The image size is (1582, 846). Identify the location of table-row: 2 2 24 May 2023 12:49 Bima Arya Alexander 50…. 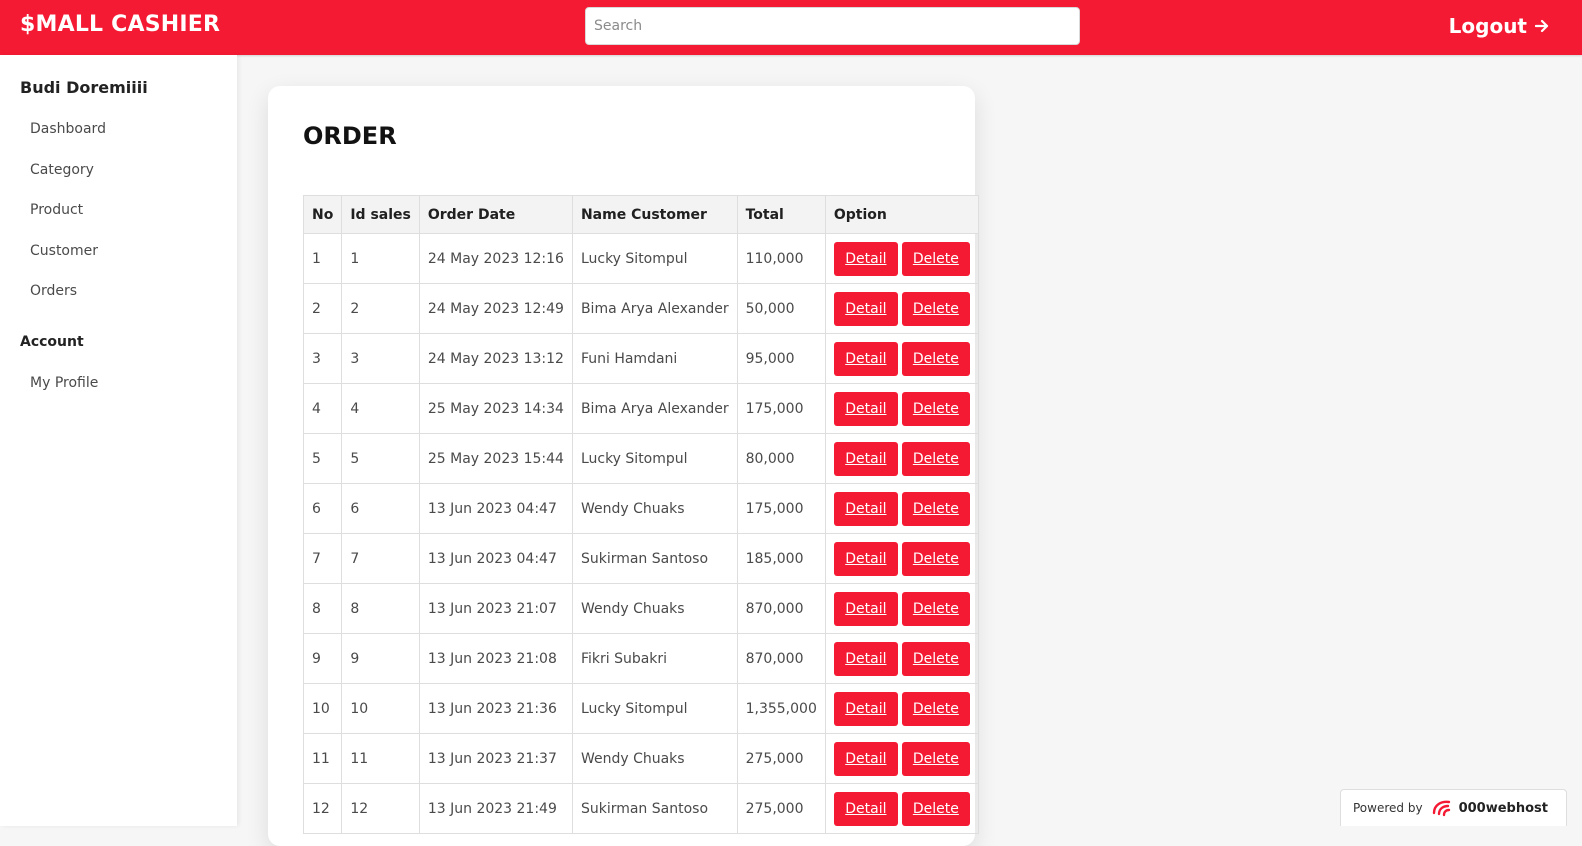
(640, 308).